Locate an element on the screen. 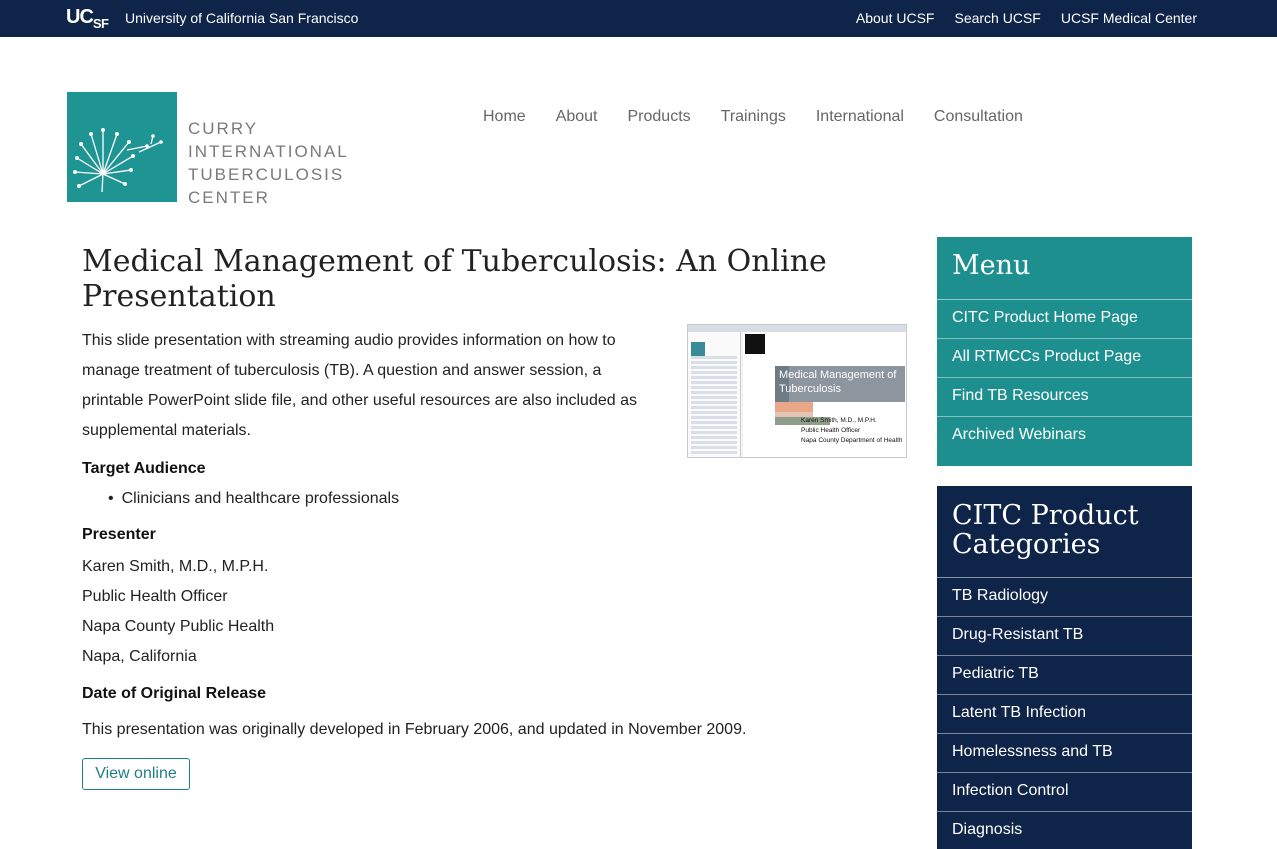  brand-name: CURRY INTERNATIONAL TUBERCULOSIS CENTER is located at coordinates (268, 163).